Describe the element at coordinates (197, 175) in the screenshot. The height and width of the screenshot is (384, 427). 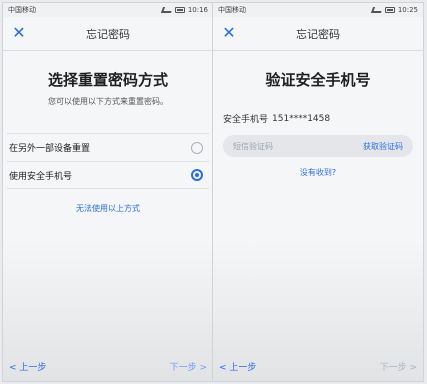
I see `radio-checked-icon` at that location.